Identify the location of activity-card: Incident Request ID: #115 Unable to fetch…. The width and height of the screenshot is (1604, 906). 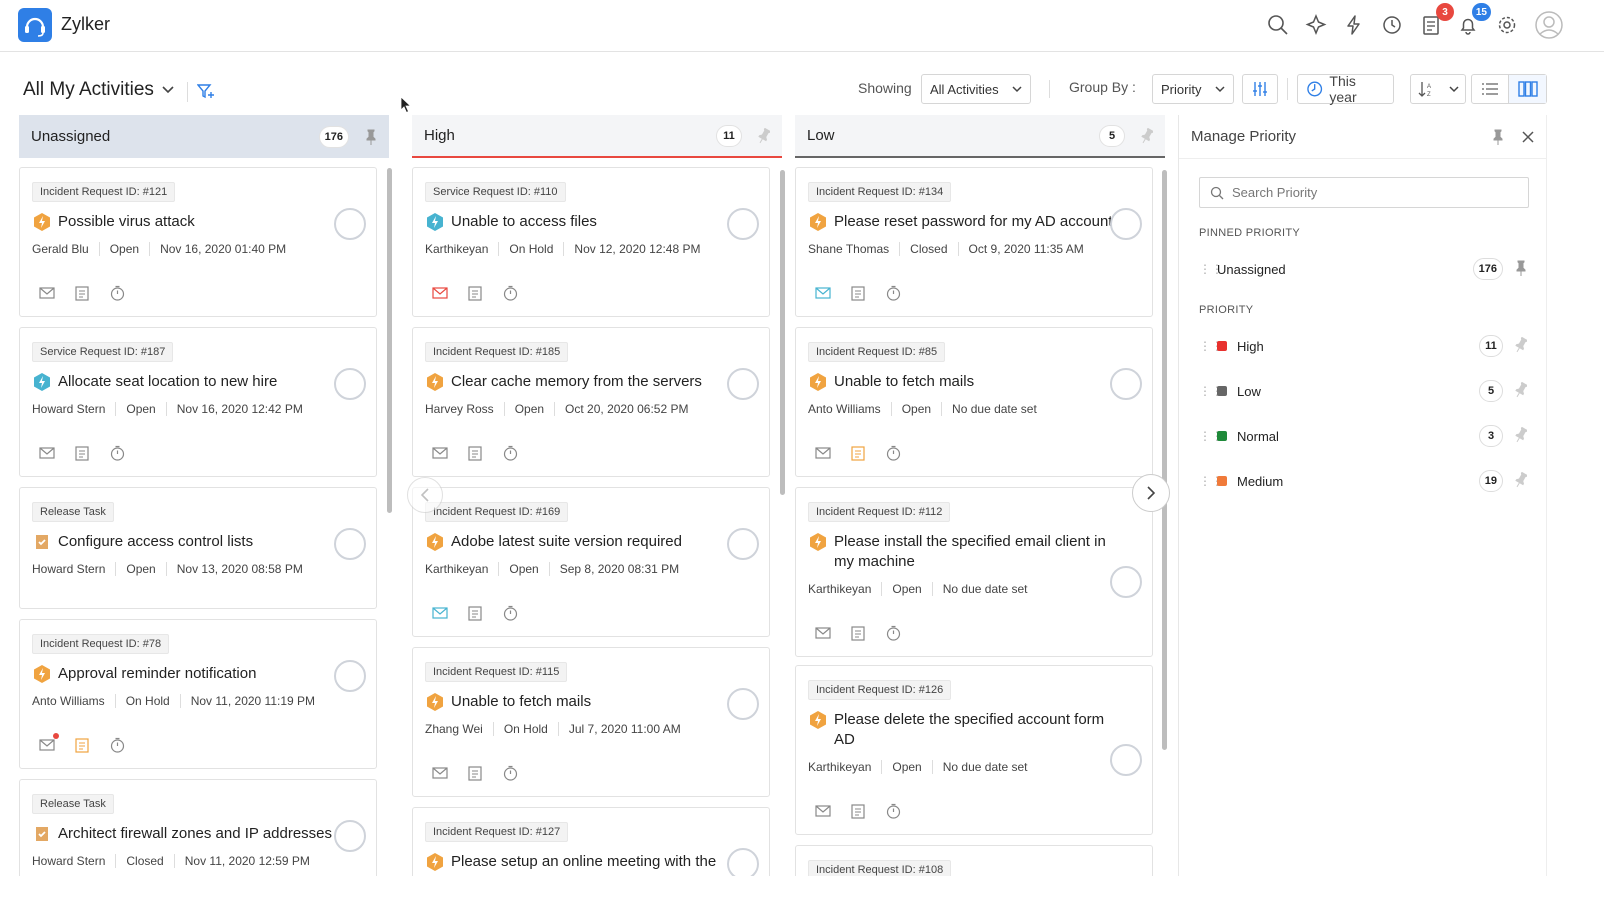
(591, 722).